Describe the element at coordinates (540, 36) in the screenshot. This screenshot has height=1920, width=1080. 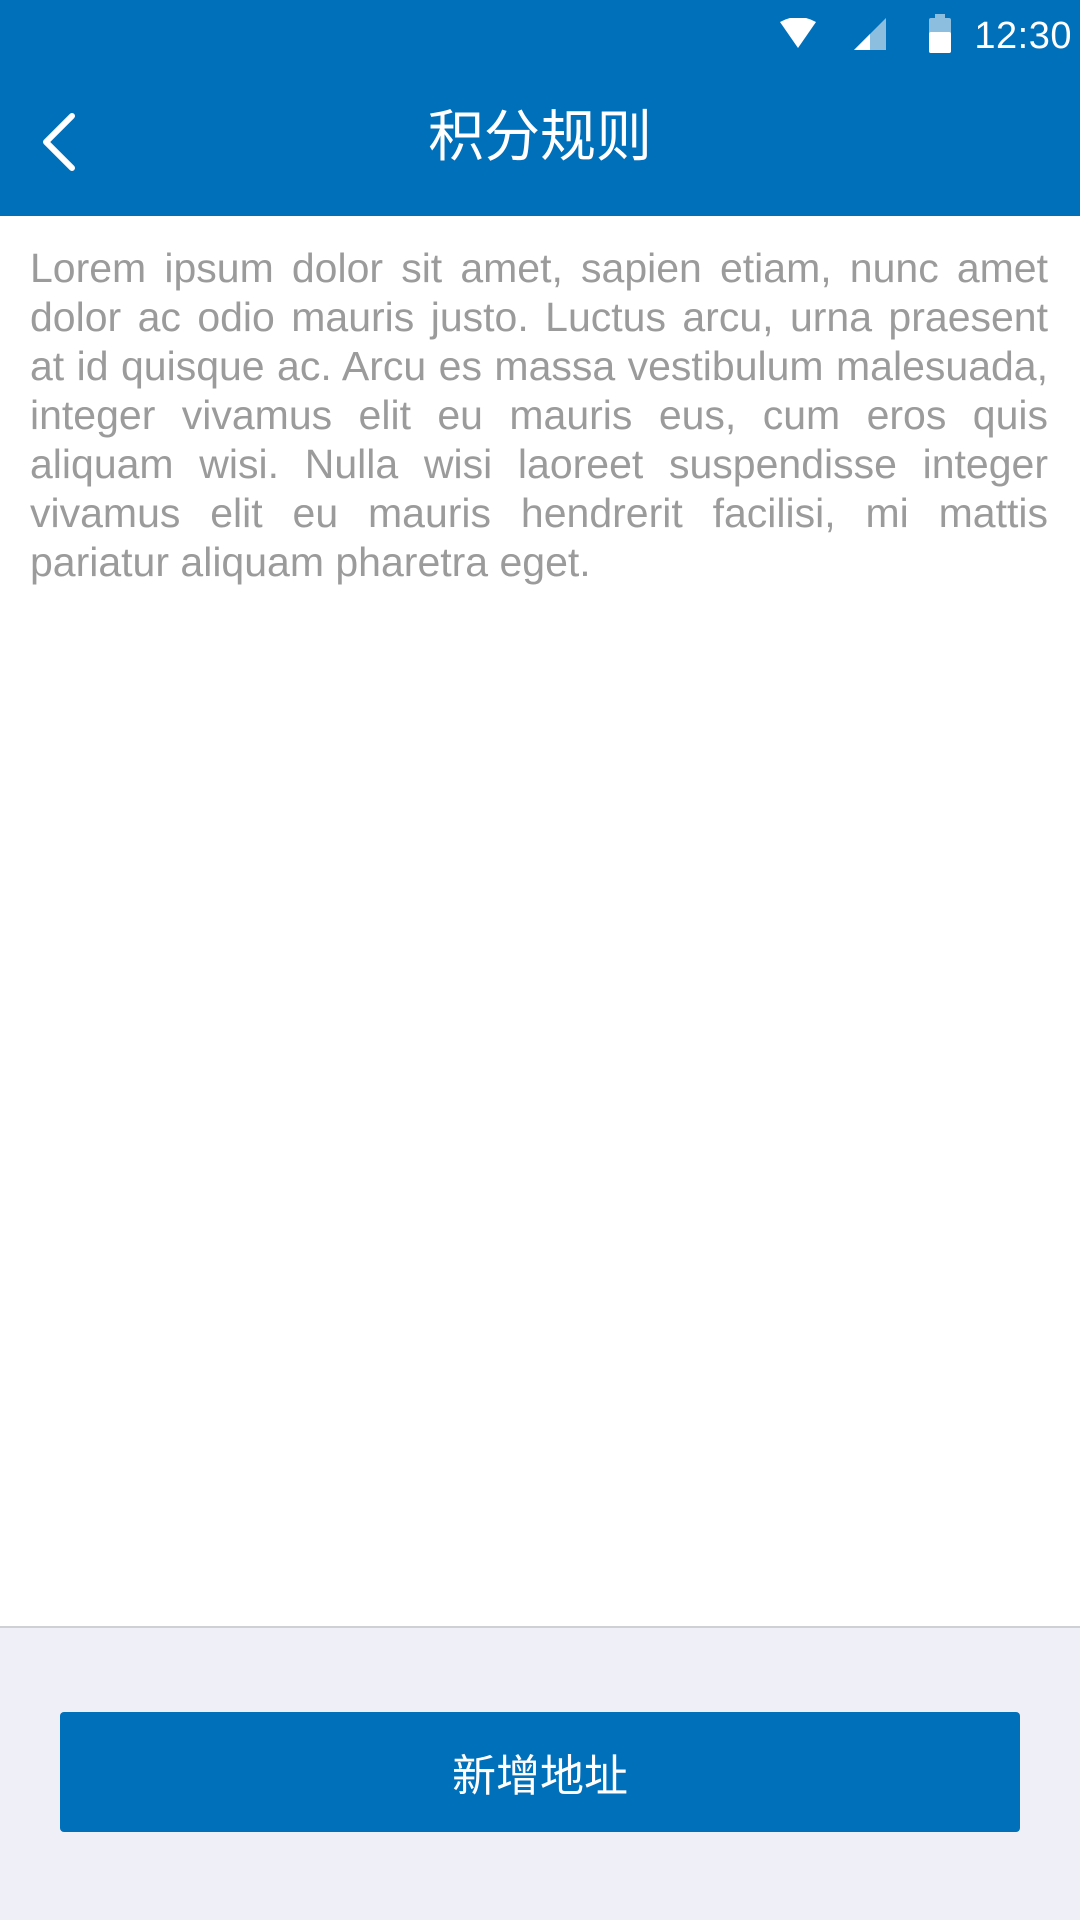
I see `status-bar: 12:30` at that location.